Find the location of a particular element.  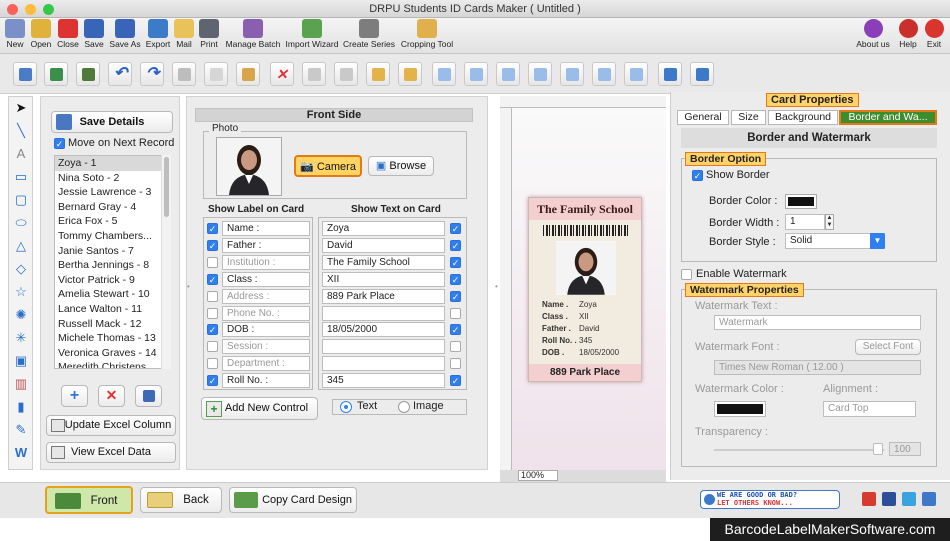

library-icon: ▥ is located at coordinates (21, 384).